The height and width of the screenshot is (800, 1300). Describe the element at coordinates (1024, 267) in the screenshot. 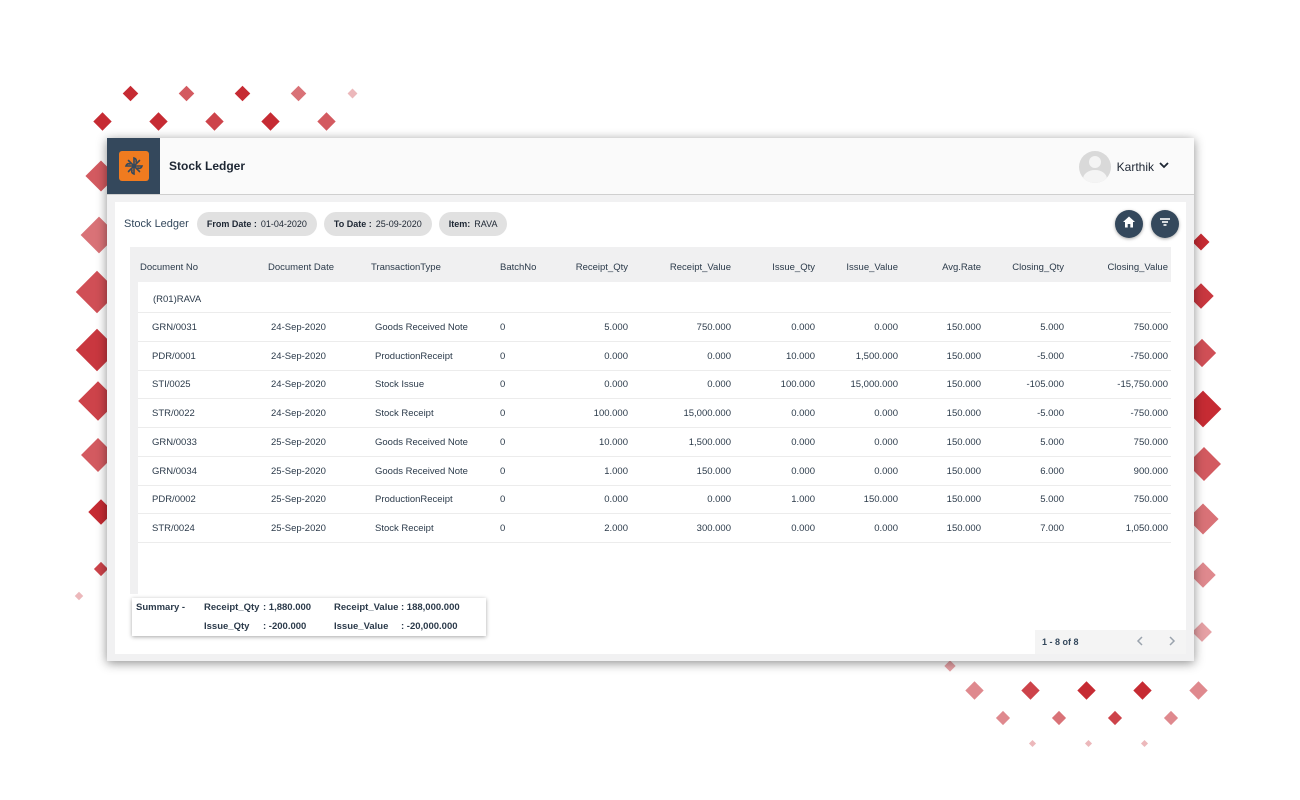

I see `column-header-closing-qty: Closing_Qty` at that location.